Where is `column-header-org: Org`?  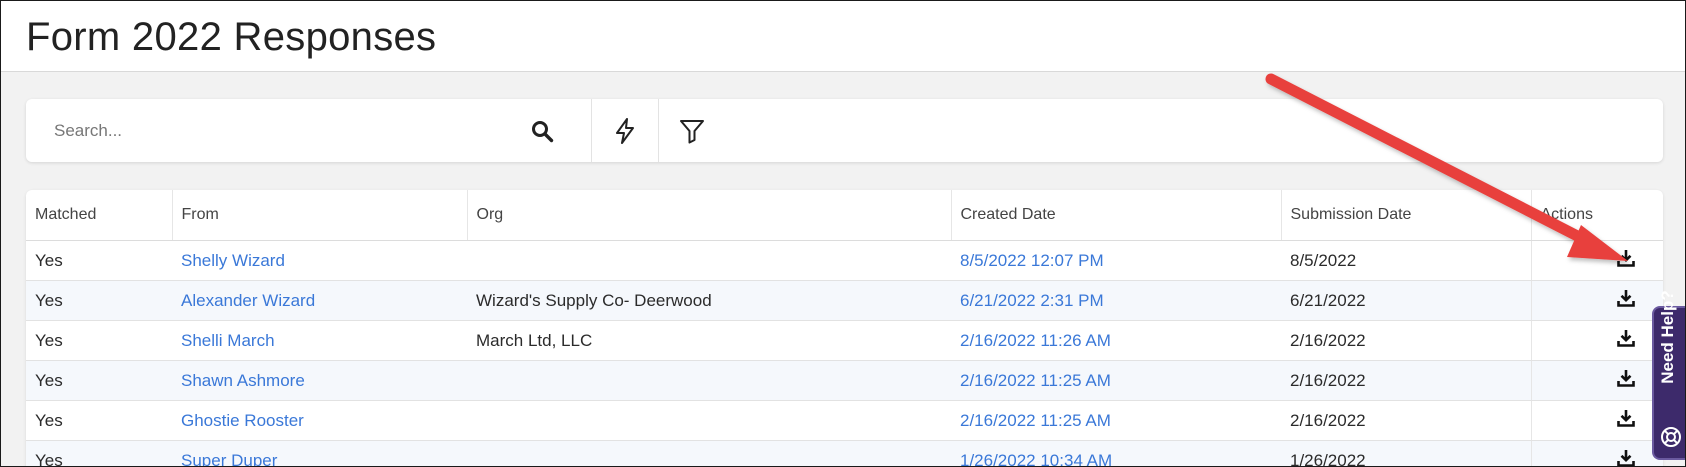 column-header-org: Org is located at coordinates (709, 215).